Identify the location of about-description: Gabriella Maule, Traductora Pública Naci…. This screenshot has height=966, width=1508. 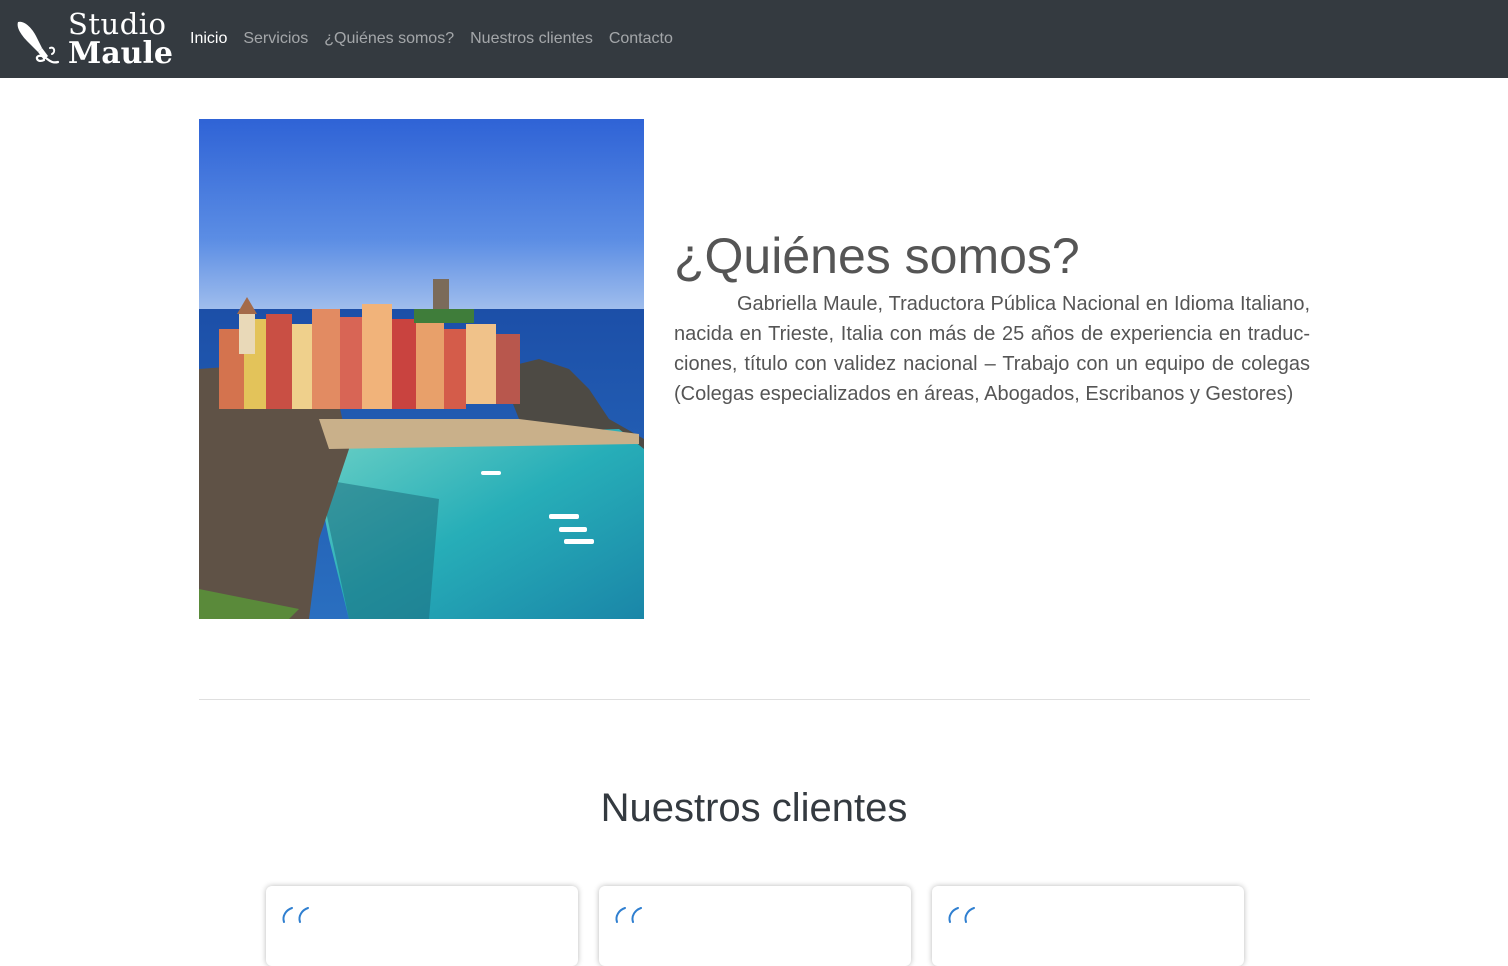
(992, 349).